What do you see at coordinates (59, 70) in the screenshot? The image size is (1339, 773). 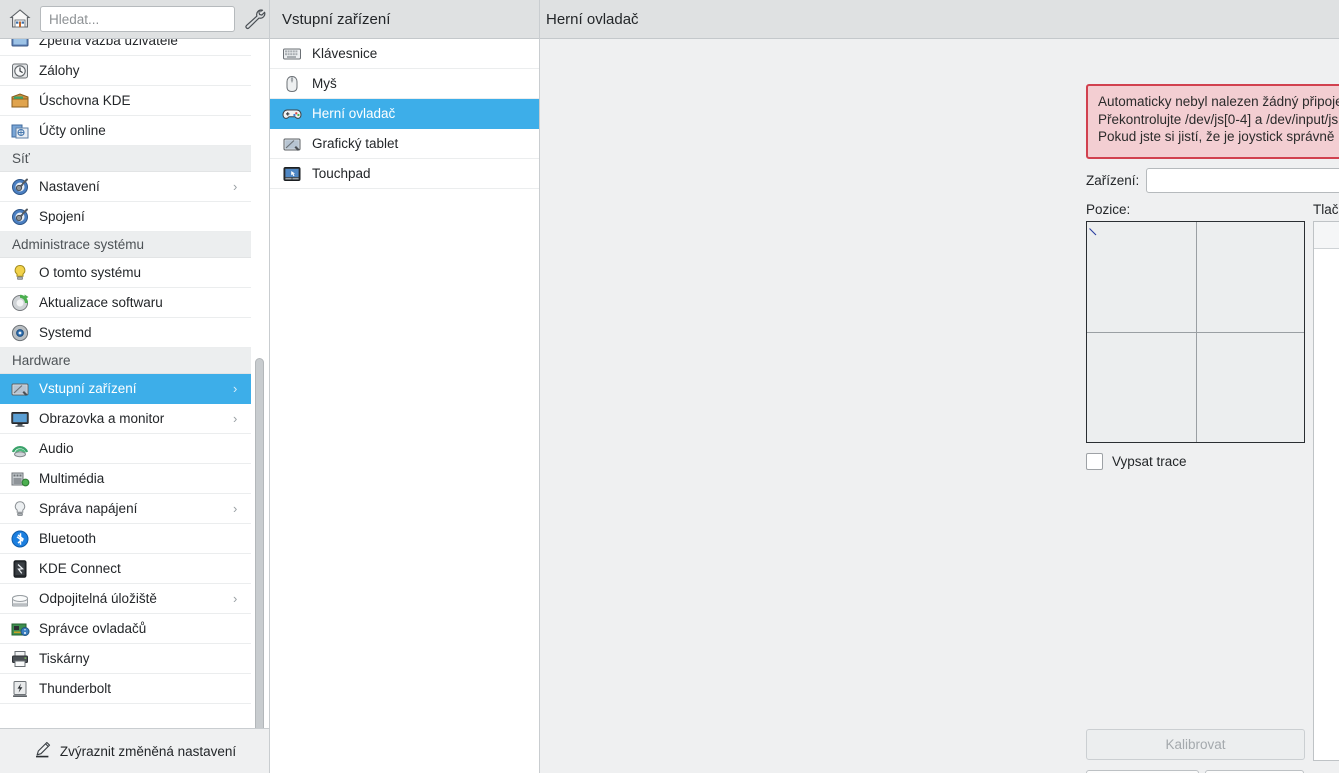 I see `sidebar-item-label: Zálohy` at bounding box center [59, 70].